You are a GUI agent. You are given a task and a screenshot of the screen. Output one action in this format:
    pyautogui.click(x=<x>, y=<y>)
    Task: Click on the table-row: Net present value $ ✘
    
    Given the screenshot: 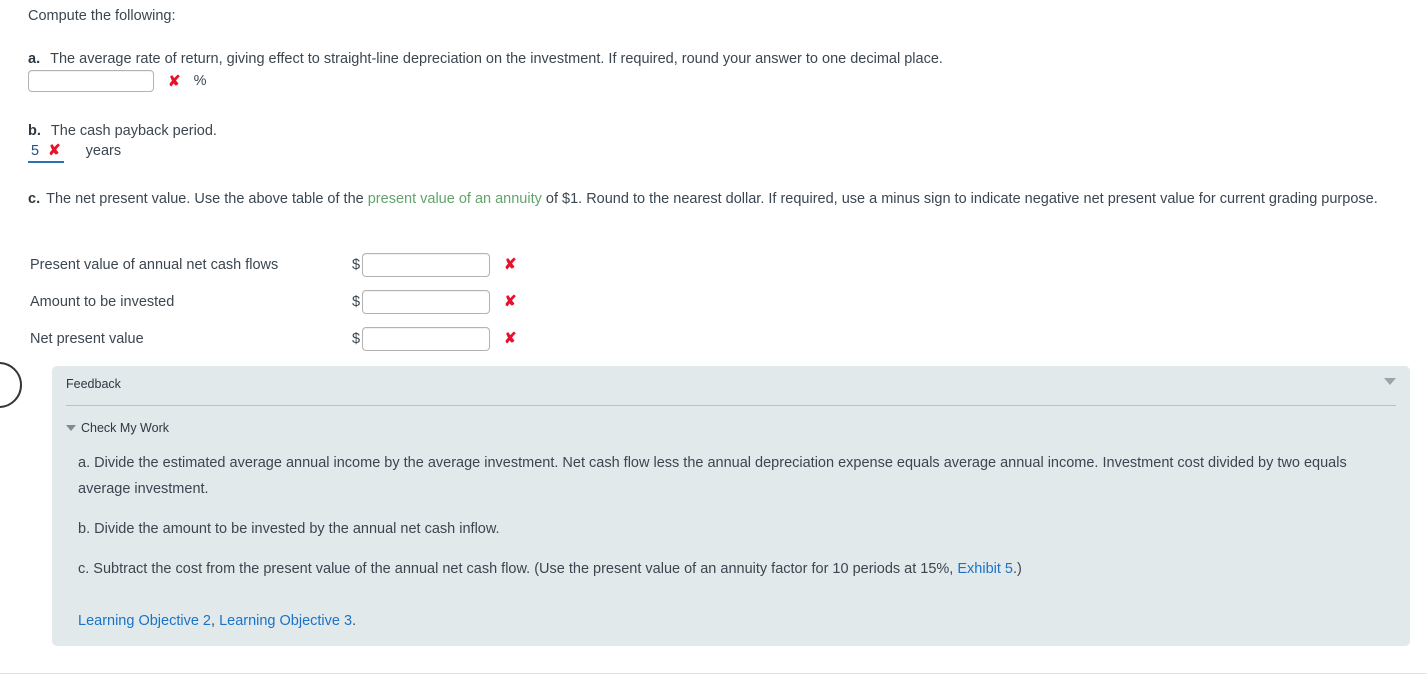 What is the action you would take?
    pyautogui.click(x=273, y=338)
    